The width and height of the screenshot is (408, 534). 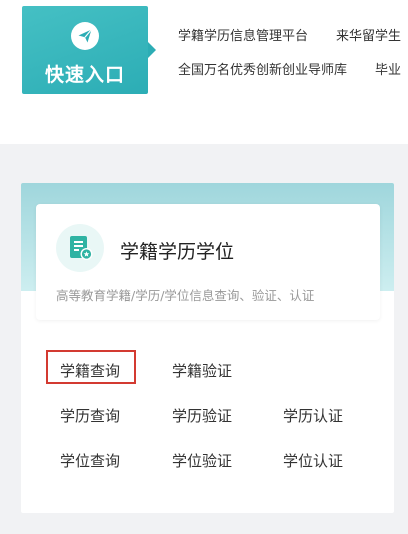 I want to click on action-degree-query: 学位查询, so click(x=90, y=460).